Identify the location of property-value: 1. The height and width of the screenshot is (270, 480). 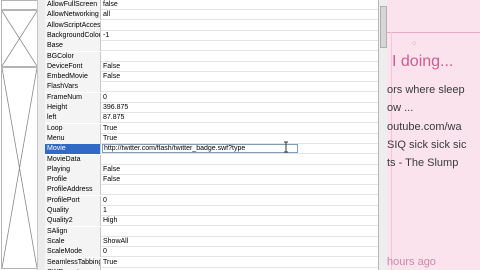
(238, 211).